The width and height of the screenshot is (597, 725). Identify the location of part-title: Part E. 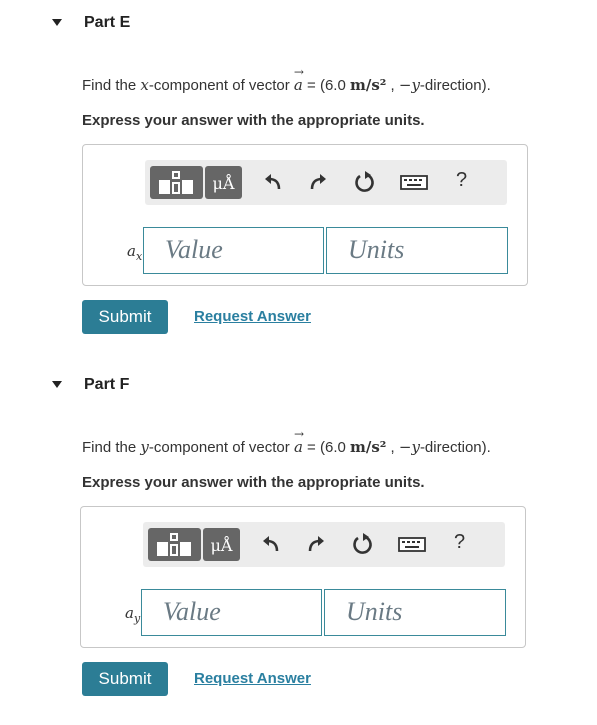
(107, 22).